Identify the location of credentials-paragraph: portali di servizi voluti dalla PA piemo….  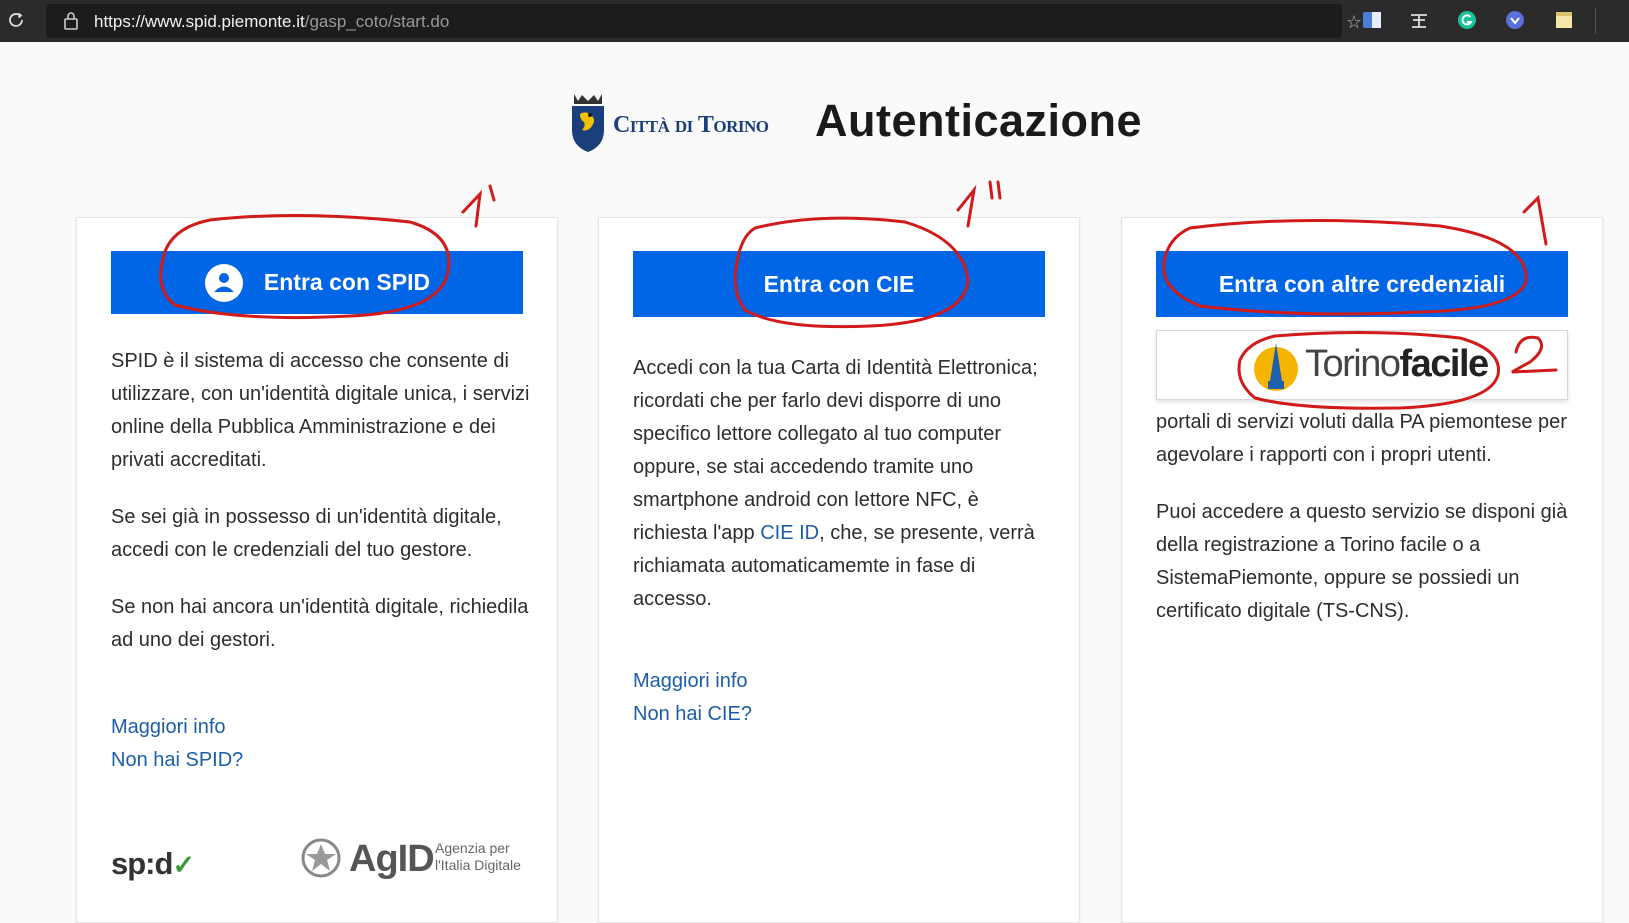
(1361, 438).